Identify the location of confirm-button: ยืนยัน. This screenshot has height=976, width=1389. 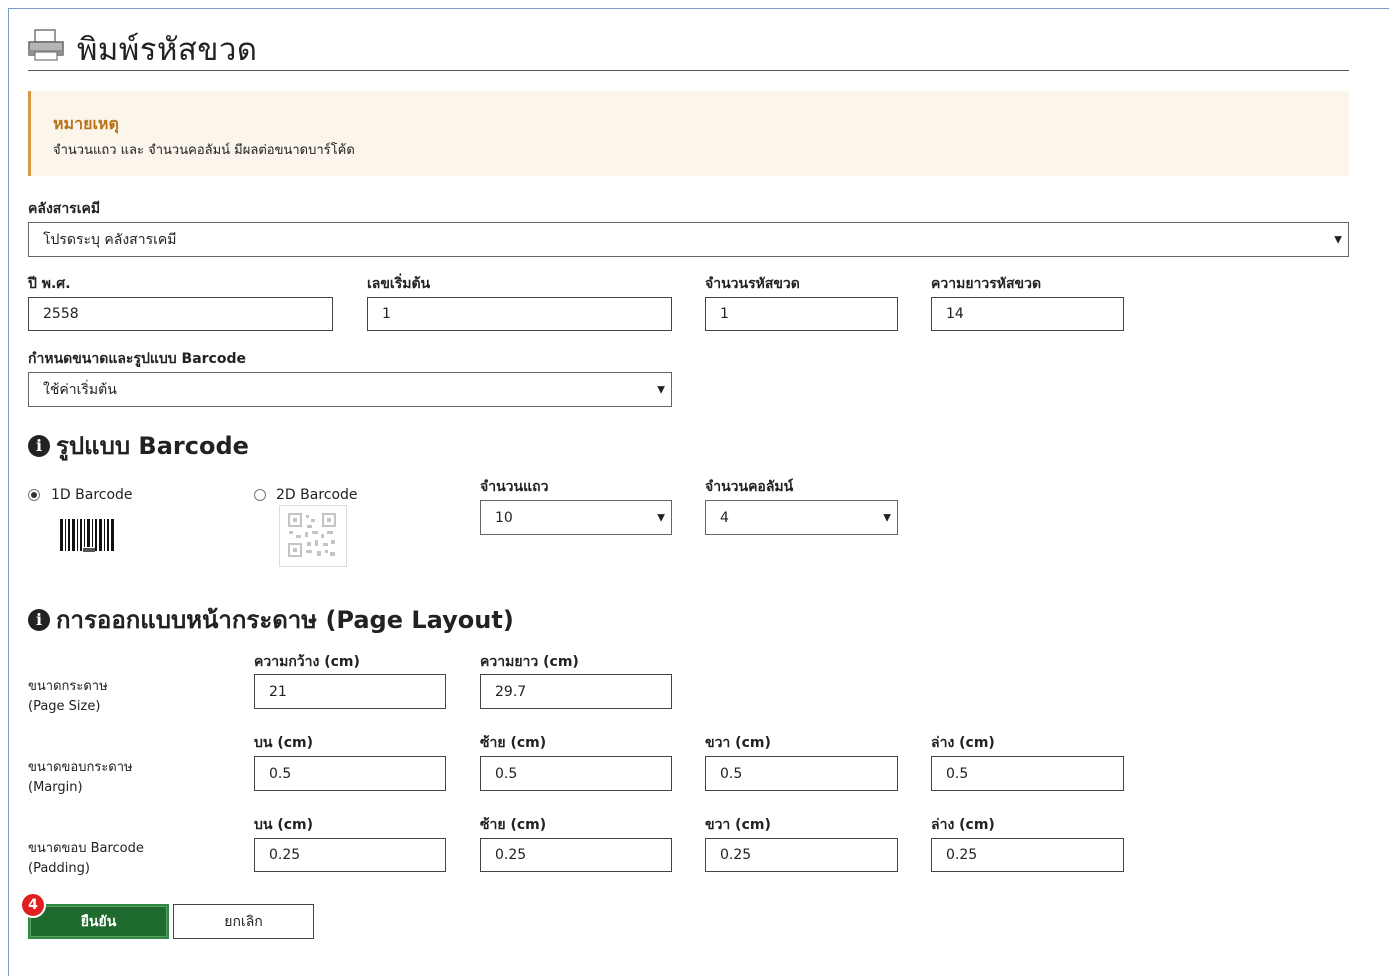
(98, 921).